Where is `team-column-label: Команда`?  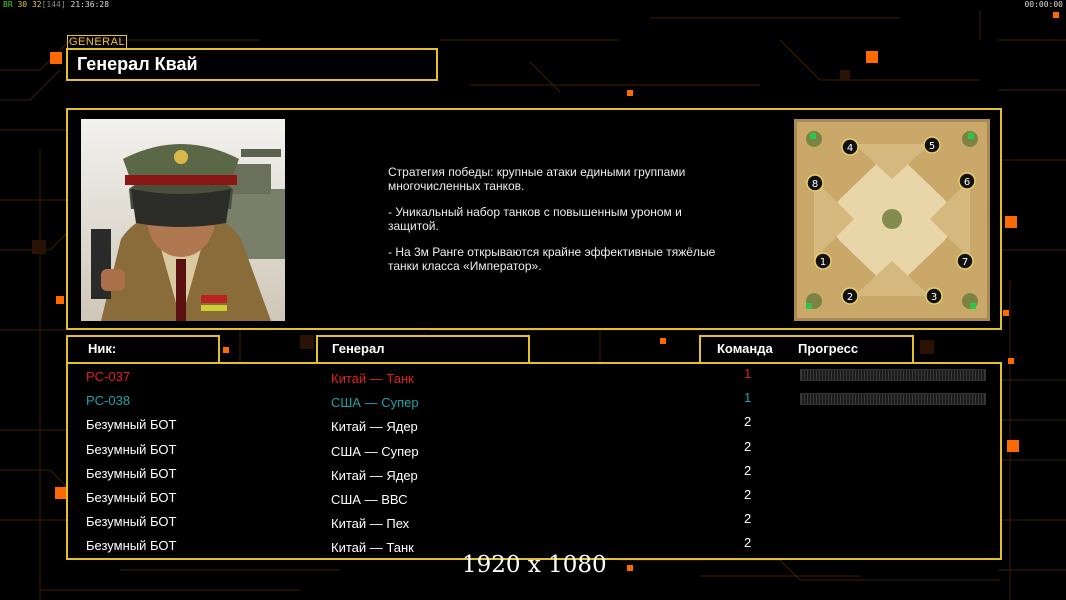
team-column-label: Команда is located at coordinates (745, 348).